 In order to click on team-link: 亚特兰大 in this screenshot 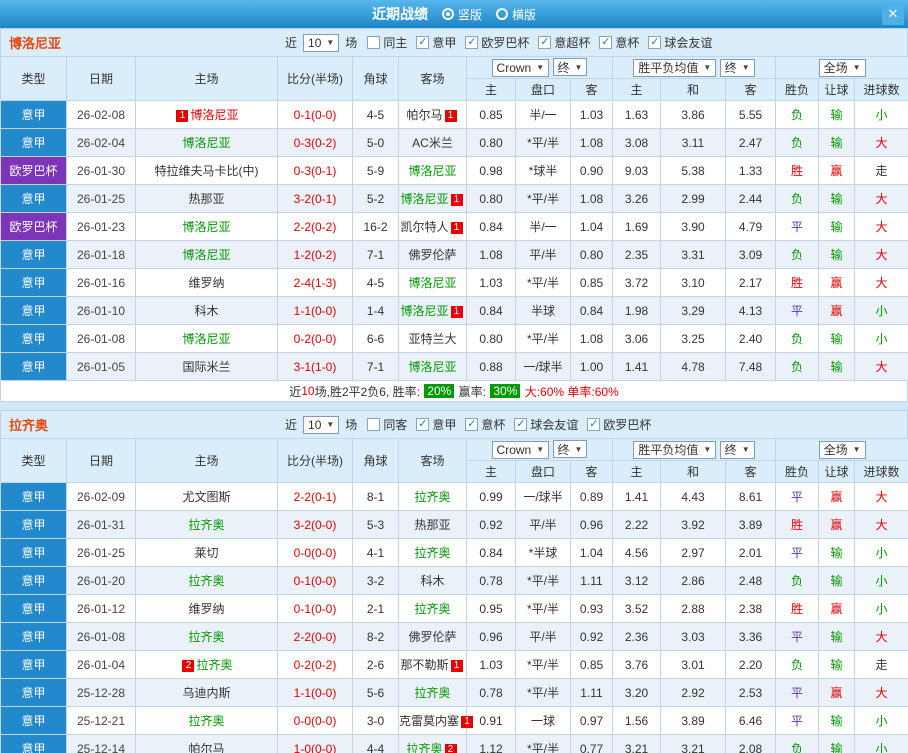, I will do `click(432, 339)`.